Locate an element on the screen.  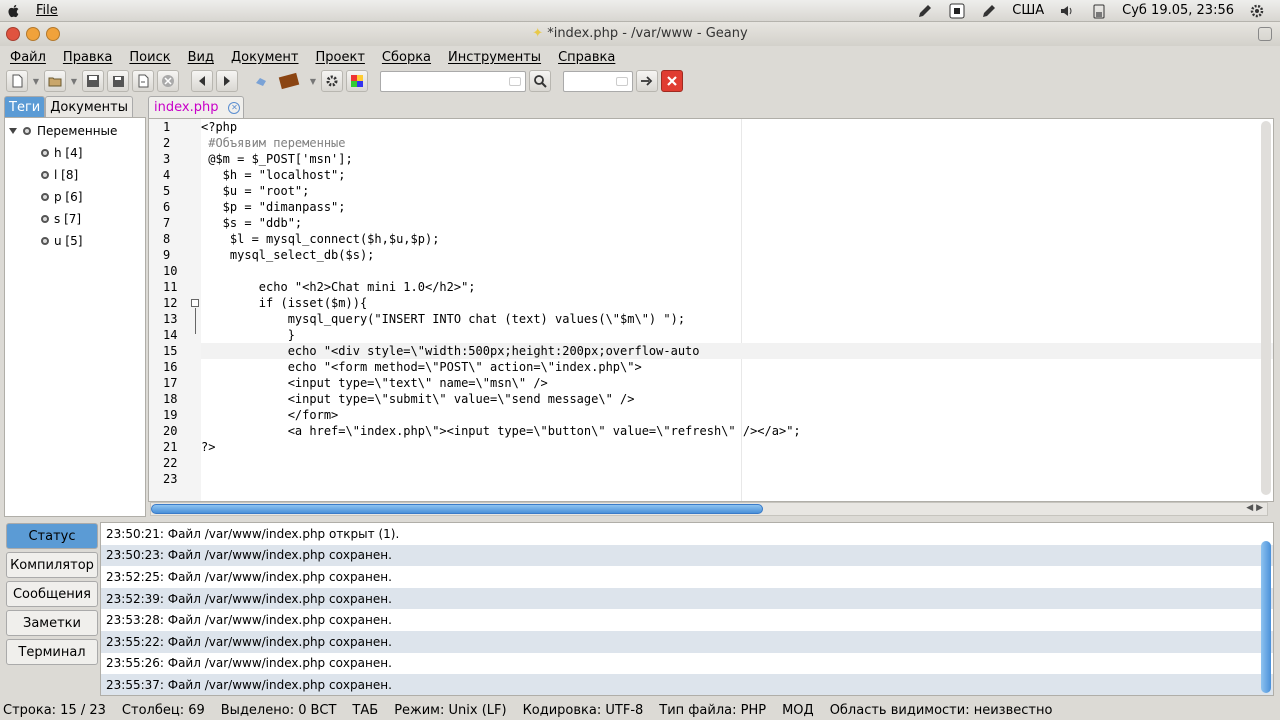
pencil-icon is located at coordinates (925, 11).